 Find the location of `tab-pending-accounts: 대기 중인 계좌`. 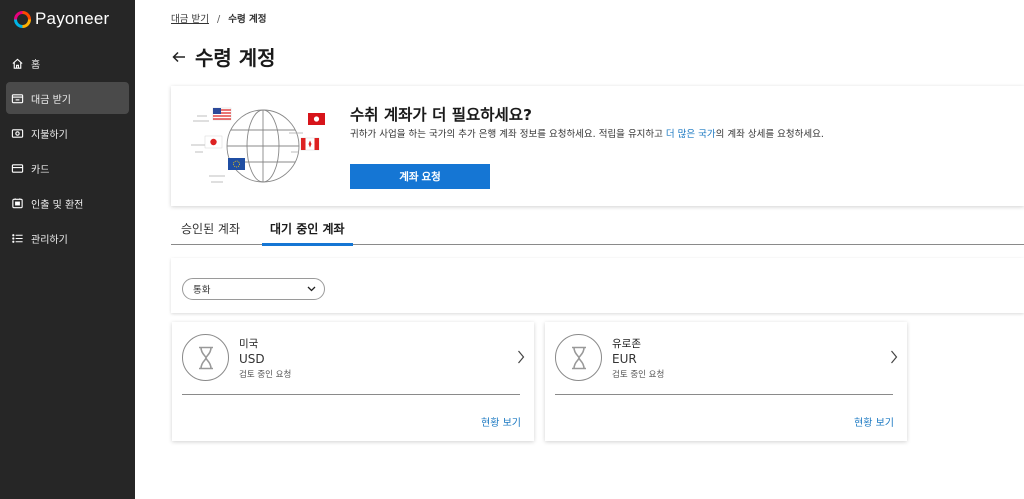

tab-pending-accounts: 대기 중인 계좌 is located at coordinates (307, 233).